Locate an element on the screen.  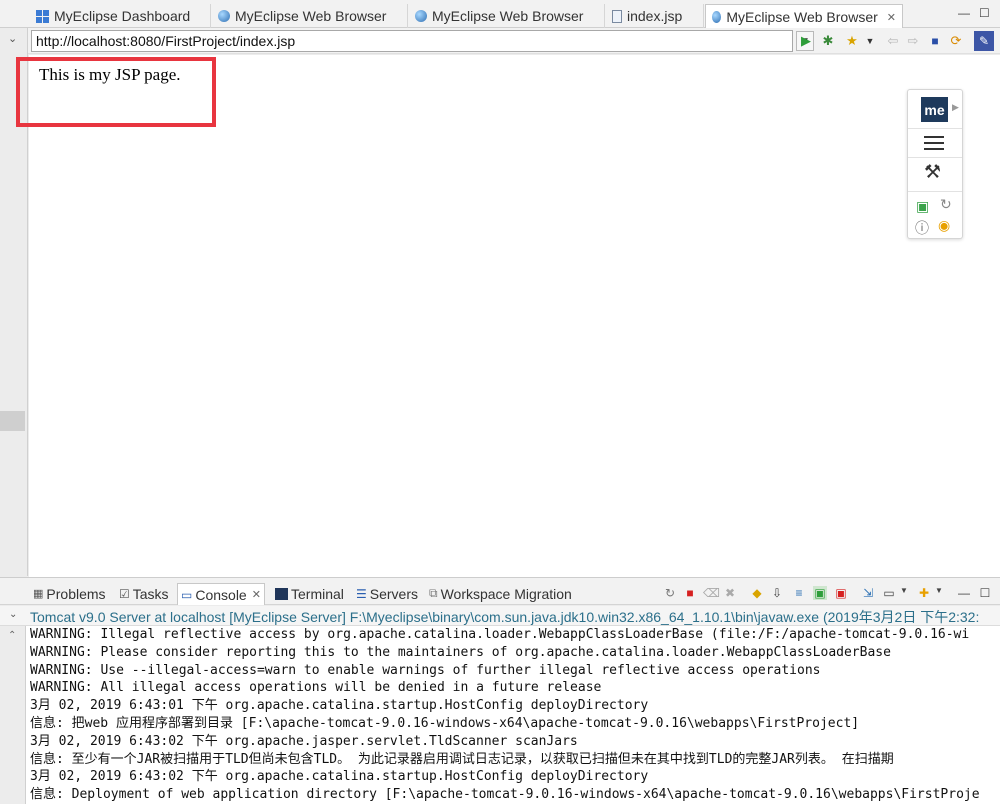
tab-terminal: Terminal is located at coordinates (309, 593).